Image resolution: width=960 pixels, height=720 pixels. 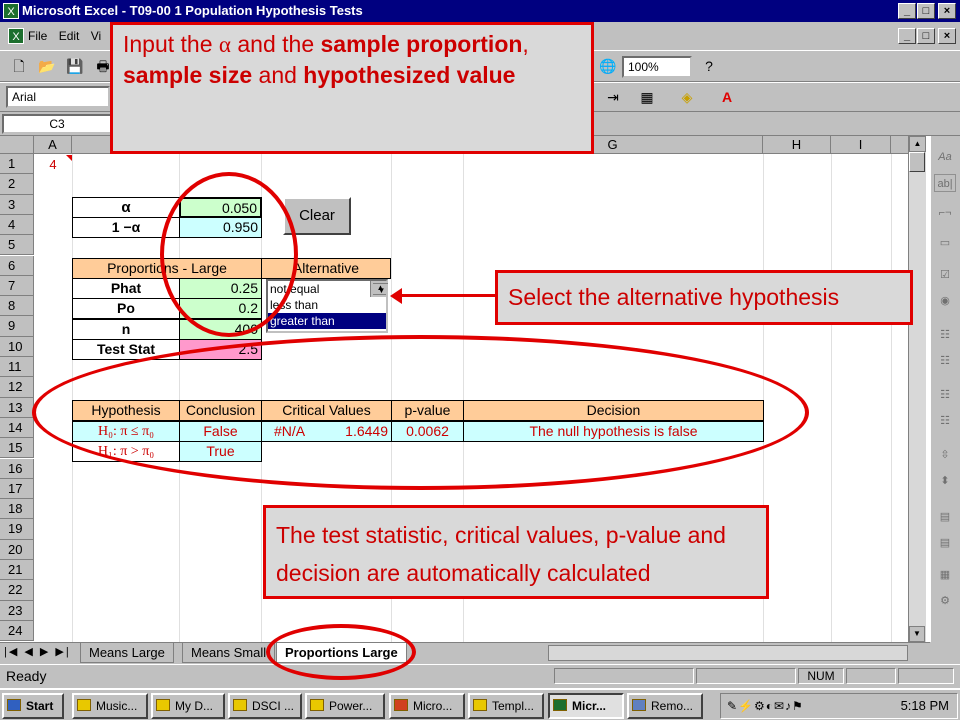 I want to click on column-header: H, so click(x=797, y=145).